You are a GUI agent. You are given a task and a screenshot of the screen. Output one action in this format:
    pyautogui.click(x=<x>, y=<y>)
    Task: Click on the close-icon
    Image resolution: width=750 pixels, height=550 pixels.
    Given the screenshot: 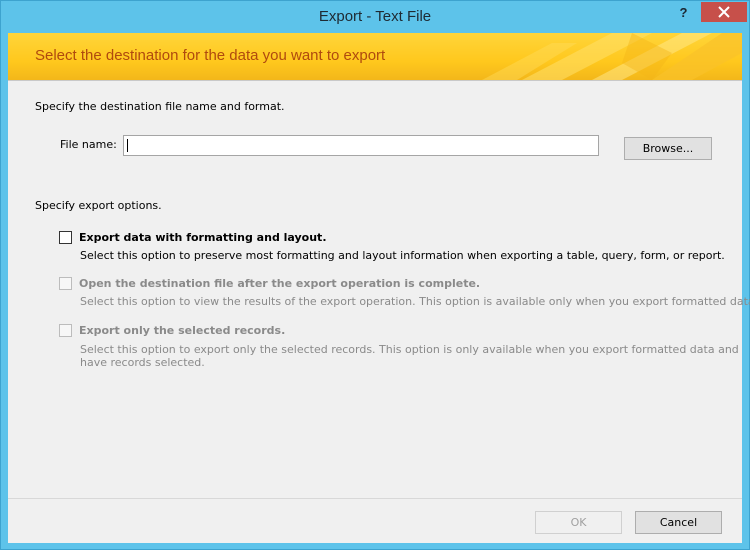 What is the action you would take?
    pyautogui.click(x=724, y=12)
    